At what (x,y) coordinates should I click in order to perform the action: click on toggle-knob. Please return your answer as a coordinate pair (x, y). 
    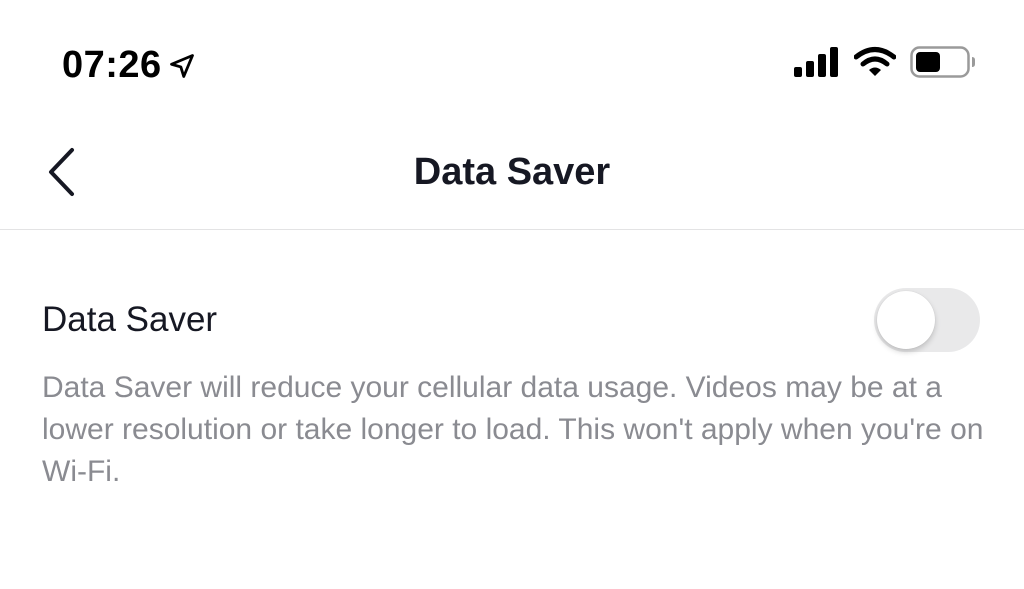
    Looking at the image, I should click on (906, 320).